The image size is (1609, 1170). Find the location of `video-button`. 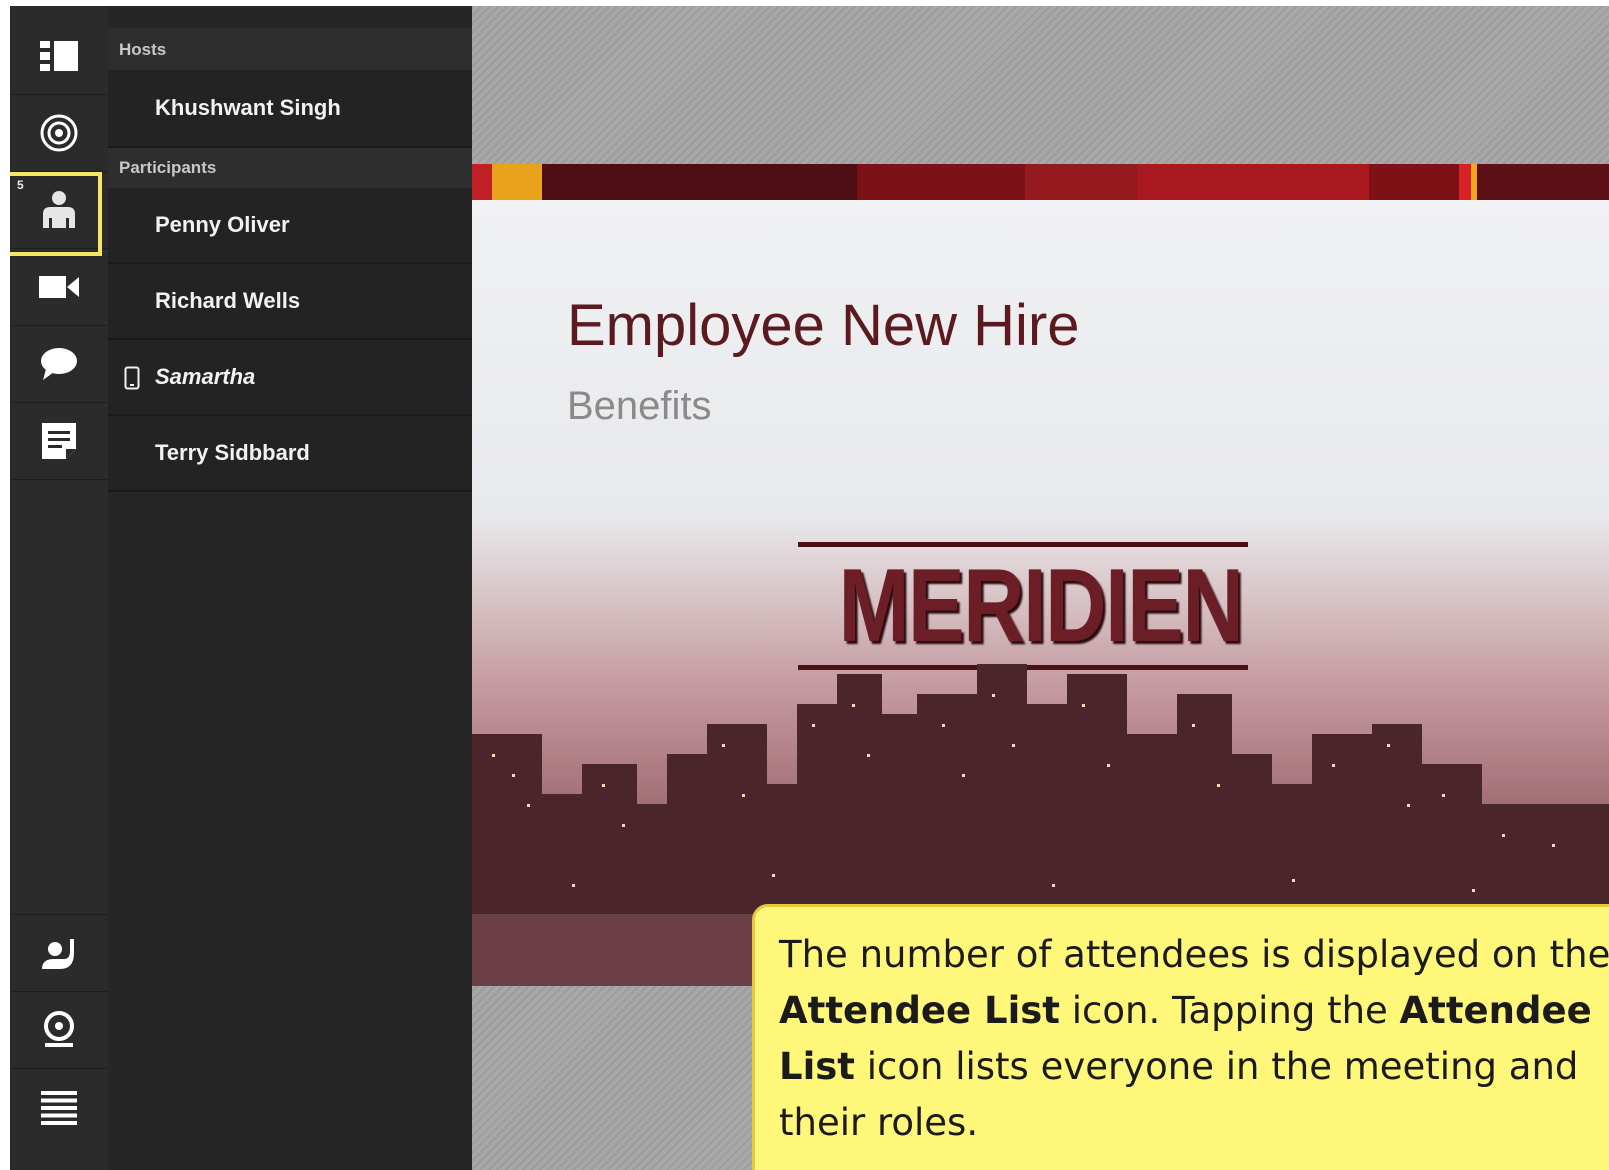

video-button is located at coordinates (59, 287).